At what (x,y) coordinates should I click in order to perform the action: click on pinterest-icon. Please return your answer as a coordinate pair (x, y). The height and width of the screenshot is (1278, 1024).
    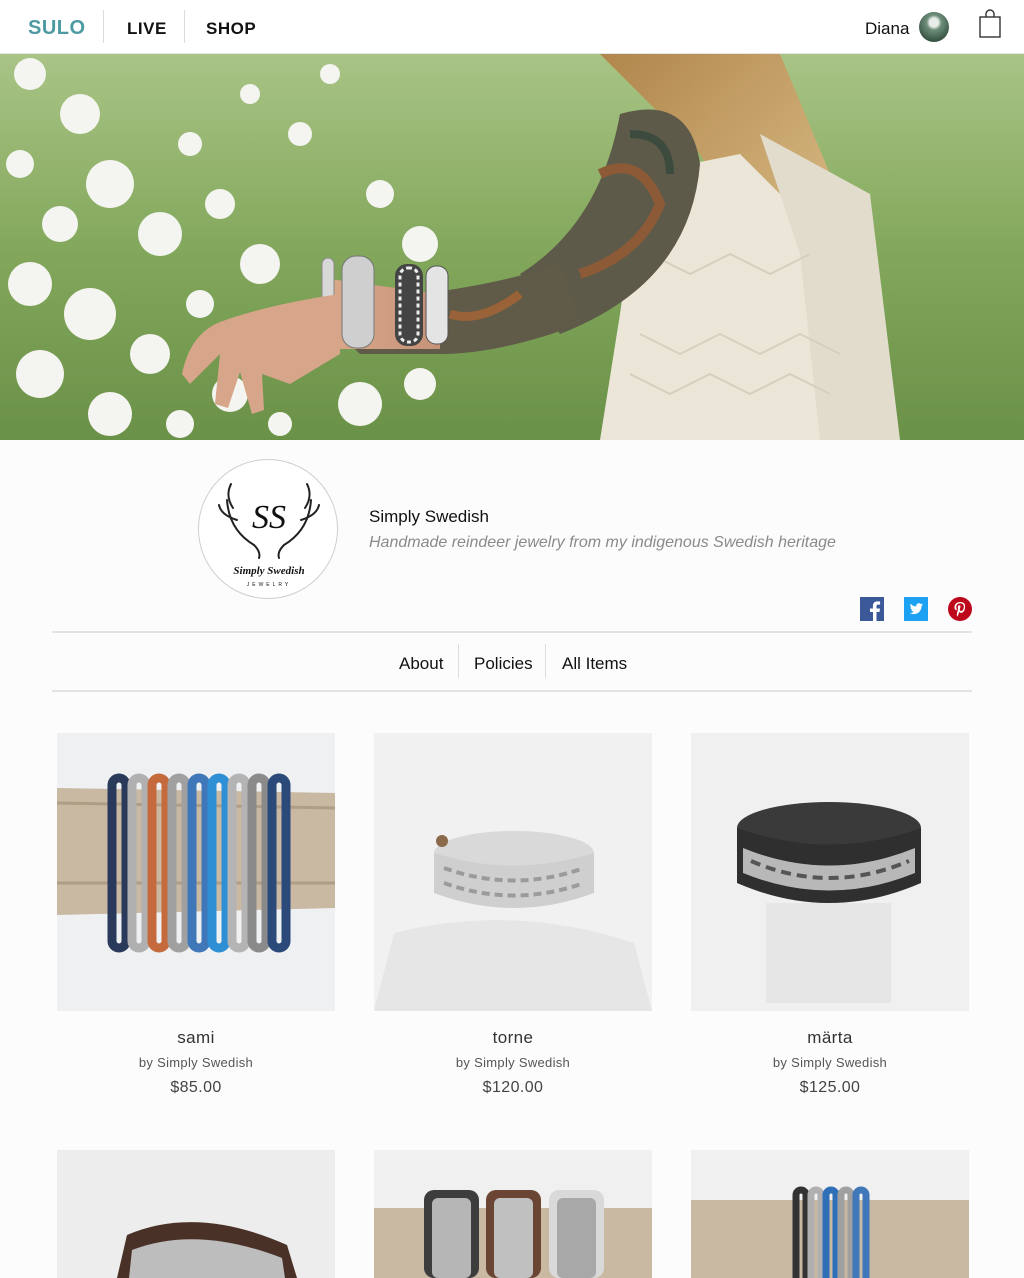
    Looking at the image, I should click on (960, 609).